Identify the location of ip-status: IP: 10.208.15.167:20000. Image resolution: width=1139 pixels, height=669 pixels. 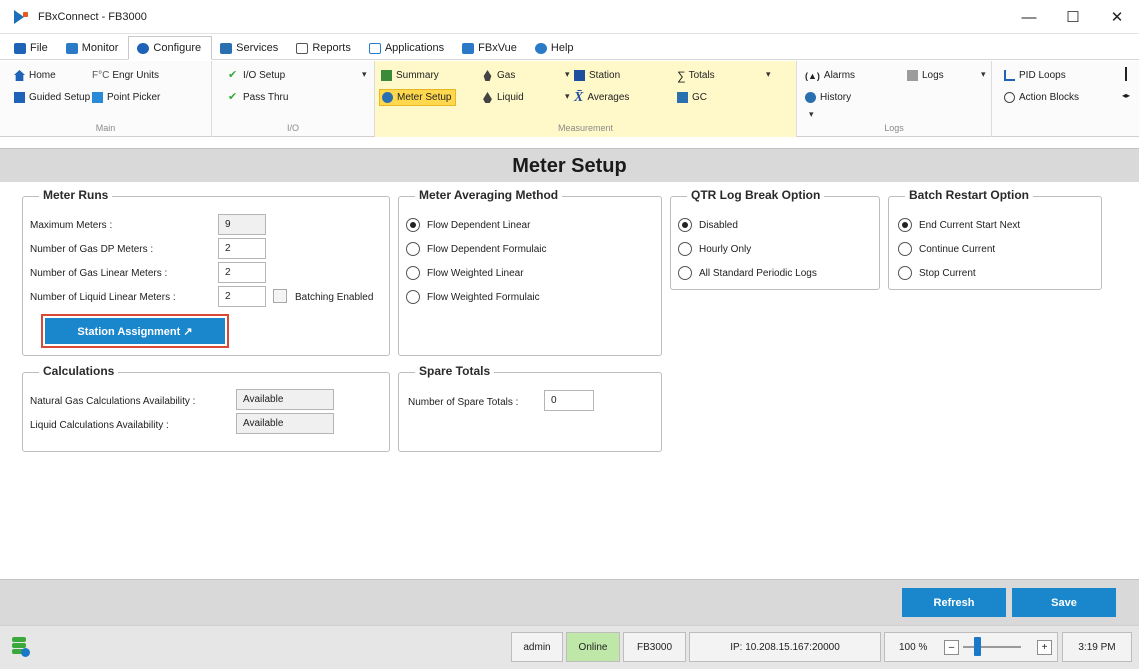
(785, 647).